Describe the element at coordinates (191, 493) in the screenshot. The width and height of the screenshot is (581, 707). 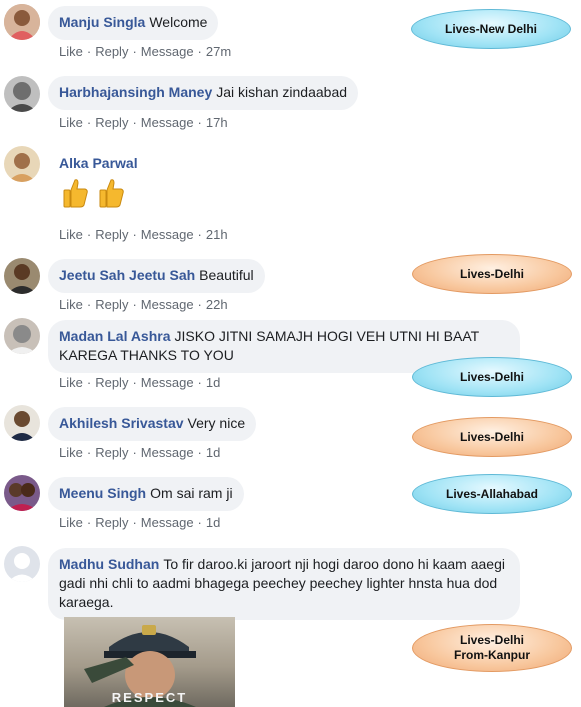
I see `comment-text: Om sai ram ji` at that location.